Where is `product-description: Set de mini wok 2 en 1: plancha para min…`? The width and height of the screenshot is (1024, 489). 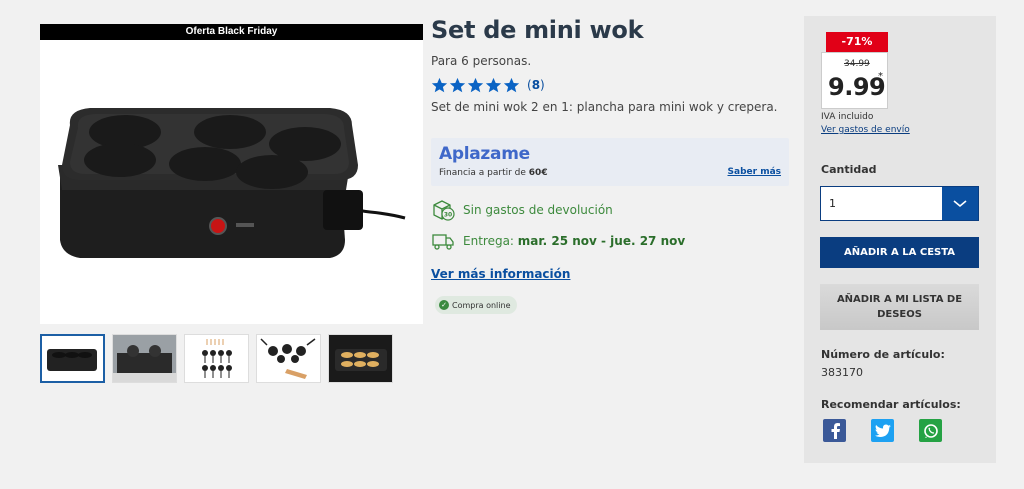
product-description: Set de mini wok 2 en 1: plancha para min… is located at coordinates (604, 107).